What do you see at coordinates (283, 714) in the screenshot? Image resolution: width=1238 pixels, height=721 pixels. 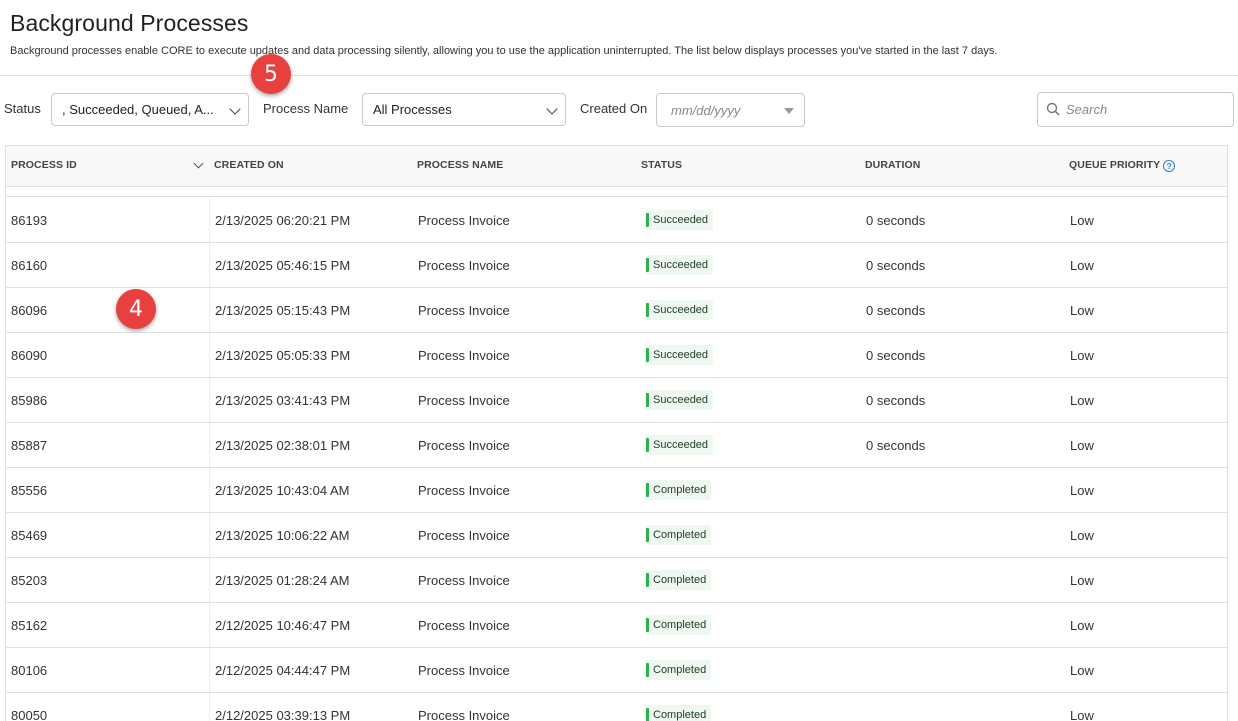 I see `created-on-cell: 2/12/2025 03:39:13 PM` at bounding box center [283, 714].